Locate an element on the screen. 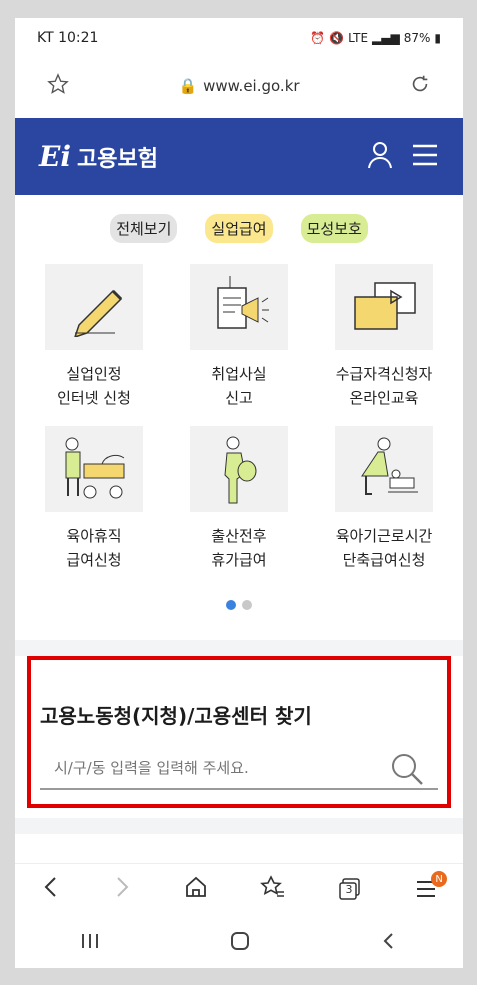 Image resolution: width=477 pixels, height=985 pixels. status-icons: ⏰ 🔇 LTE ▂▄▆ 87% ▮ is located at coordinates (375, 38).